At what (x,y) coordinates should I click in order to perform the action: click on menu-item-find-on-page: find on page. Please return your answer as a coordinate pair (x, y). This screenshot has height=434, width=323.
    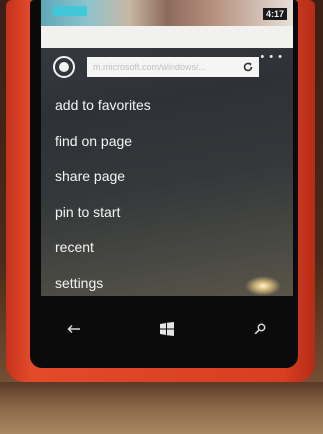
    Looking at the image, I should click on (103, 142).